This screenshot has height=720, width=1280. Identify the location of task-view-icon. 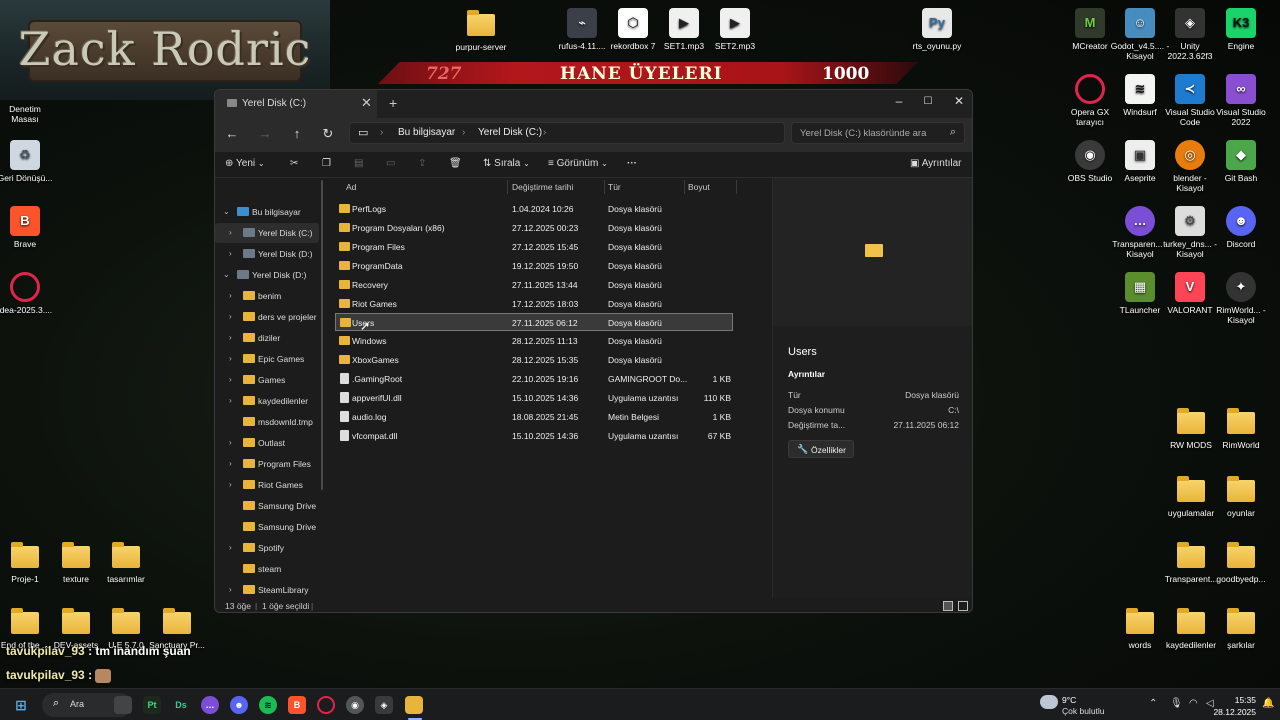
(123, 705).